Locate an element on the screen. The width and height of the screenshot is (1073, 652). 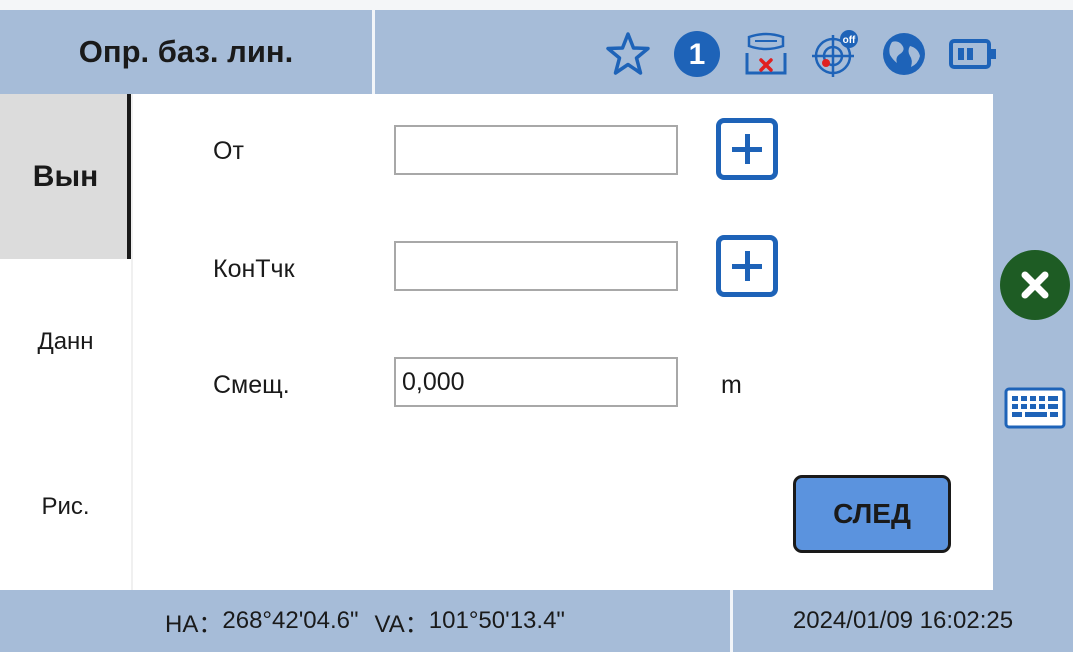
ha-value: 268°42'04.6" is located at coordinates (290, 620).